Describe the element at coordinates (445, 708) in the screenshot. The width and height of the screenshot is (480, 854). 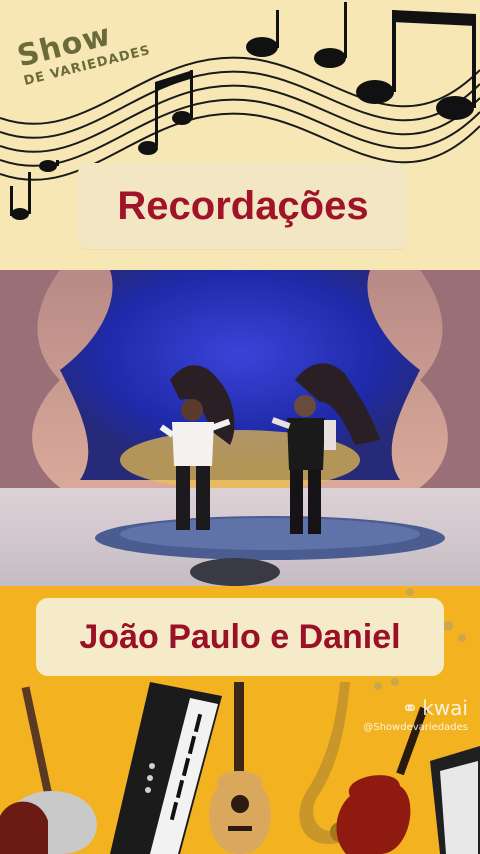
I see `kwai-brand-text: kwai` at that location.